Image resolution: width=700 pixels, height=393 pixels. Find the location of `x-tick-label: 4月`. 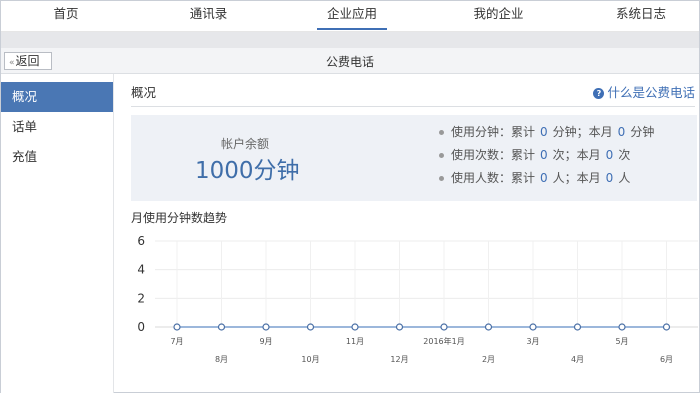

x-tick-label: 4月 is located at coordinates (577, 359).